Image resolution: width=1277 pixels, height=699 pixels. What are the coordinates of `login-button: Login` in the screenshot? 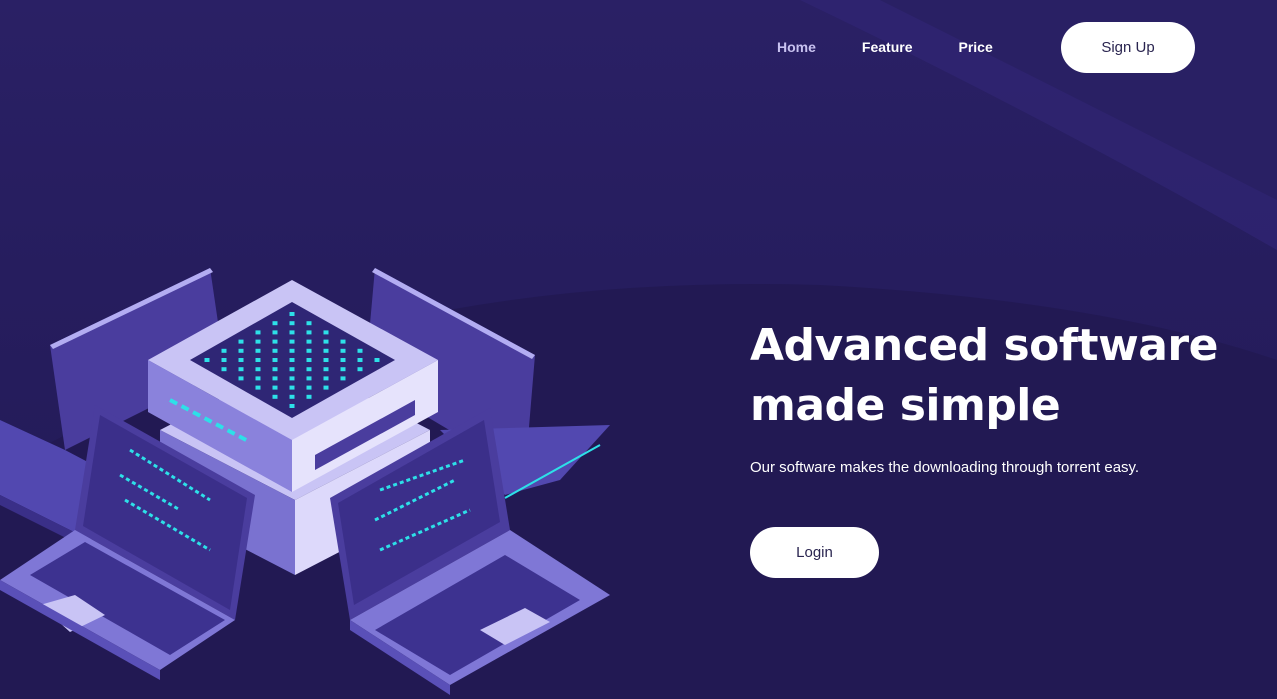 It's located at (814, 552).